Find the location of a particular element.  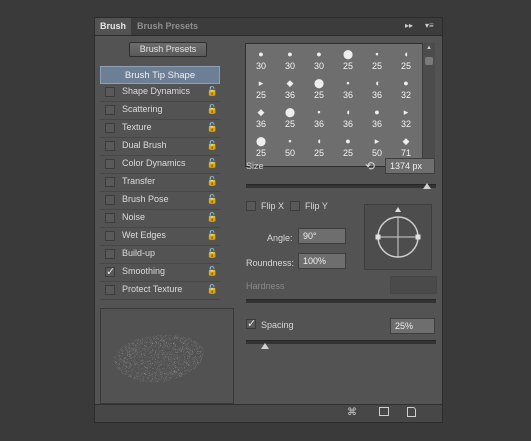

list-item: Smoothing 🔓 is located at coordinates (160, 273).